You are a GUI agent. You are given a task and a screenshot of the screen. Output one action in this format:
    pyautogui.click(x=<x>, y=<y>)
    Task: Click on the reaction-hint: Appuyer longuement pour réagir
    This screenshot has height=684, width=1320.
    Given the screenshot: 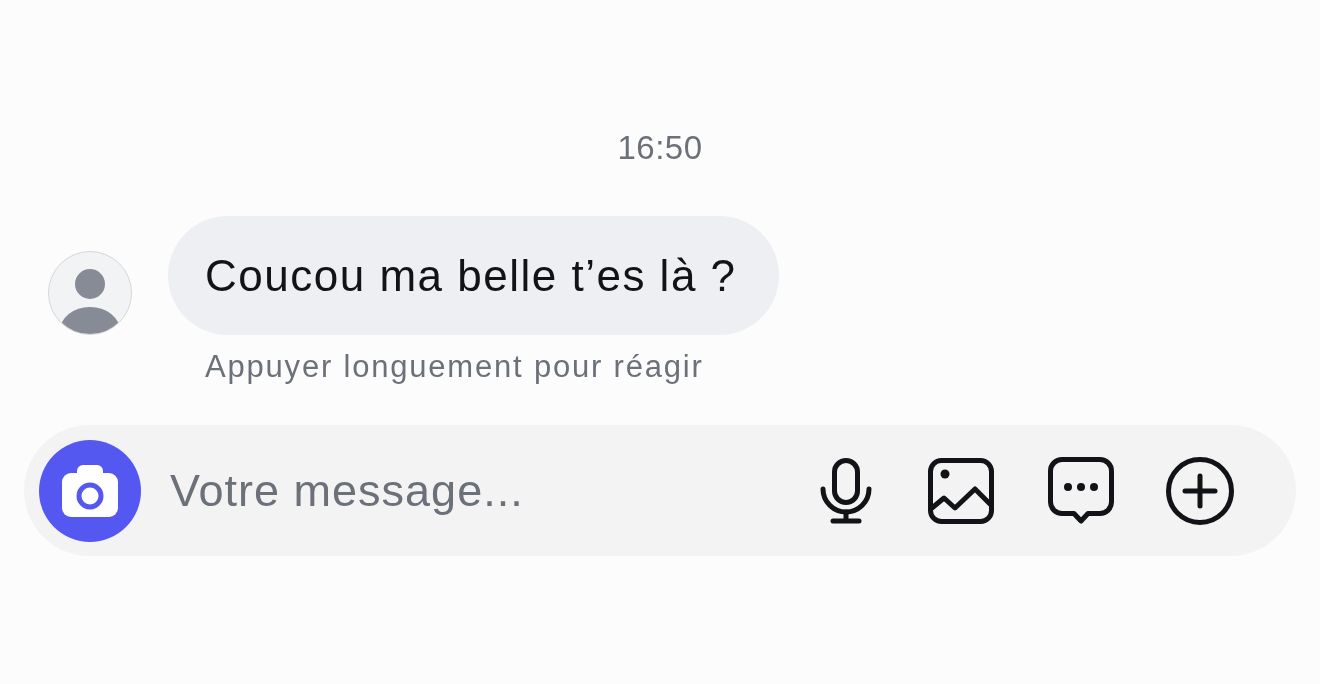 What is the action you would take?
    pyautogui.click(x=454, y=367)
    